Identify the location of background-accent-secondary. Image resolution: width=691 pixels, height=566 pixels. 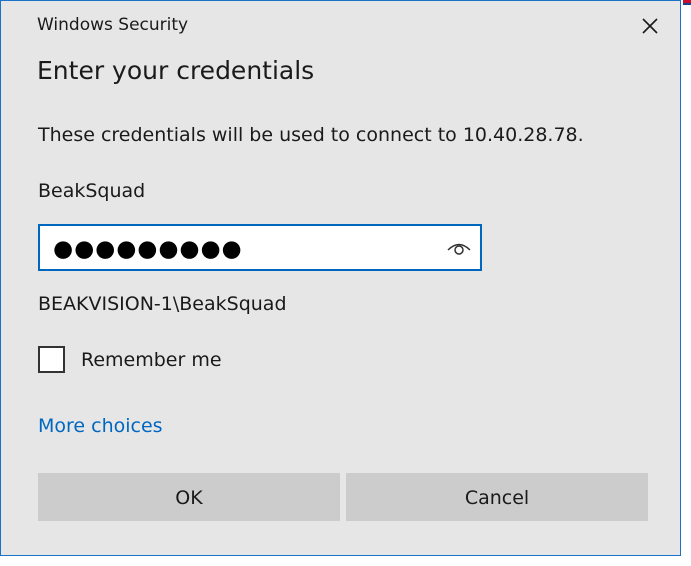
(687, 4).